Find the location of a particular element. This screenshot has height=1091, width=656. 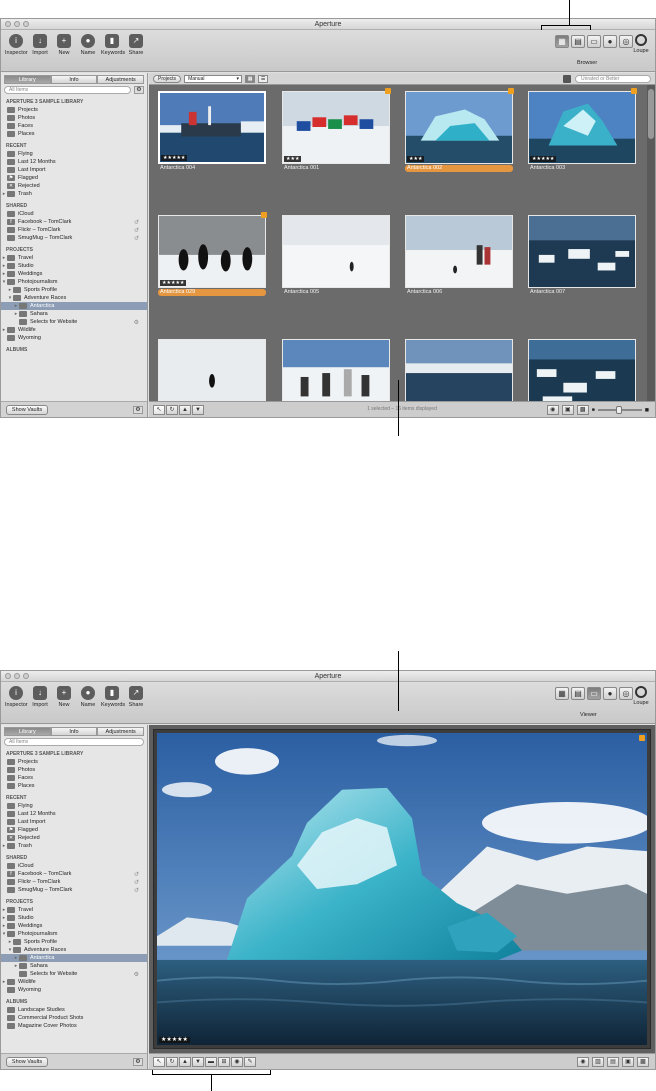

sidebar-item-magazine-cover-photos: Magazine Cover Photos is located at coordinates (74, 1026).